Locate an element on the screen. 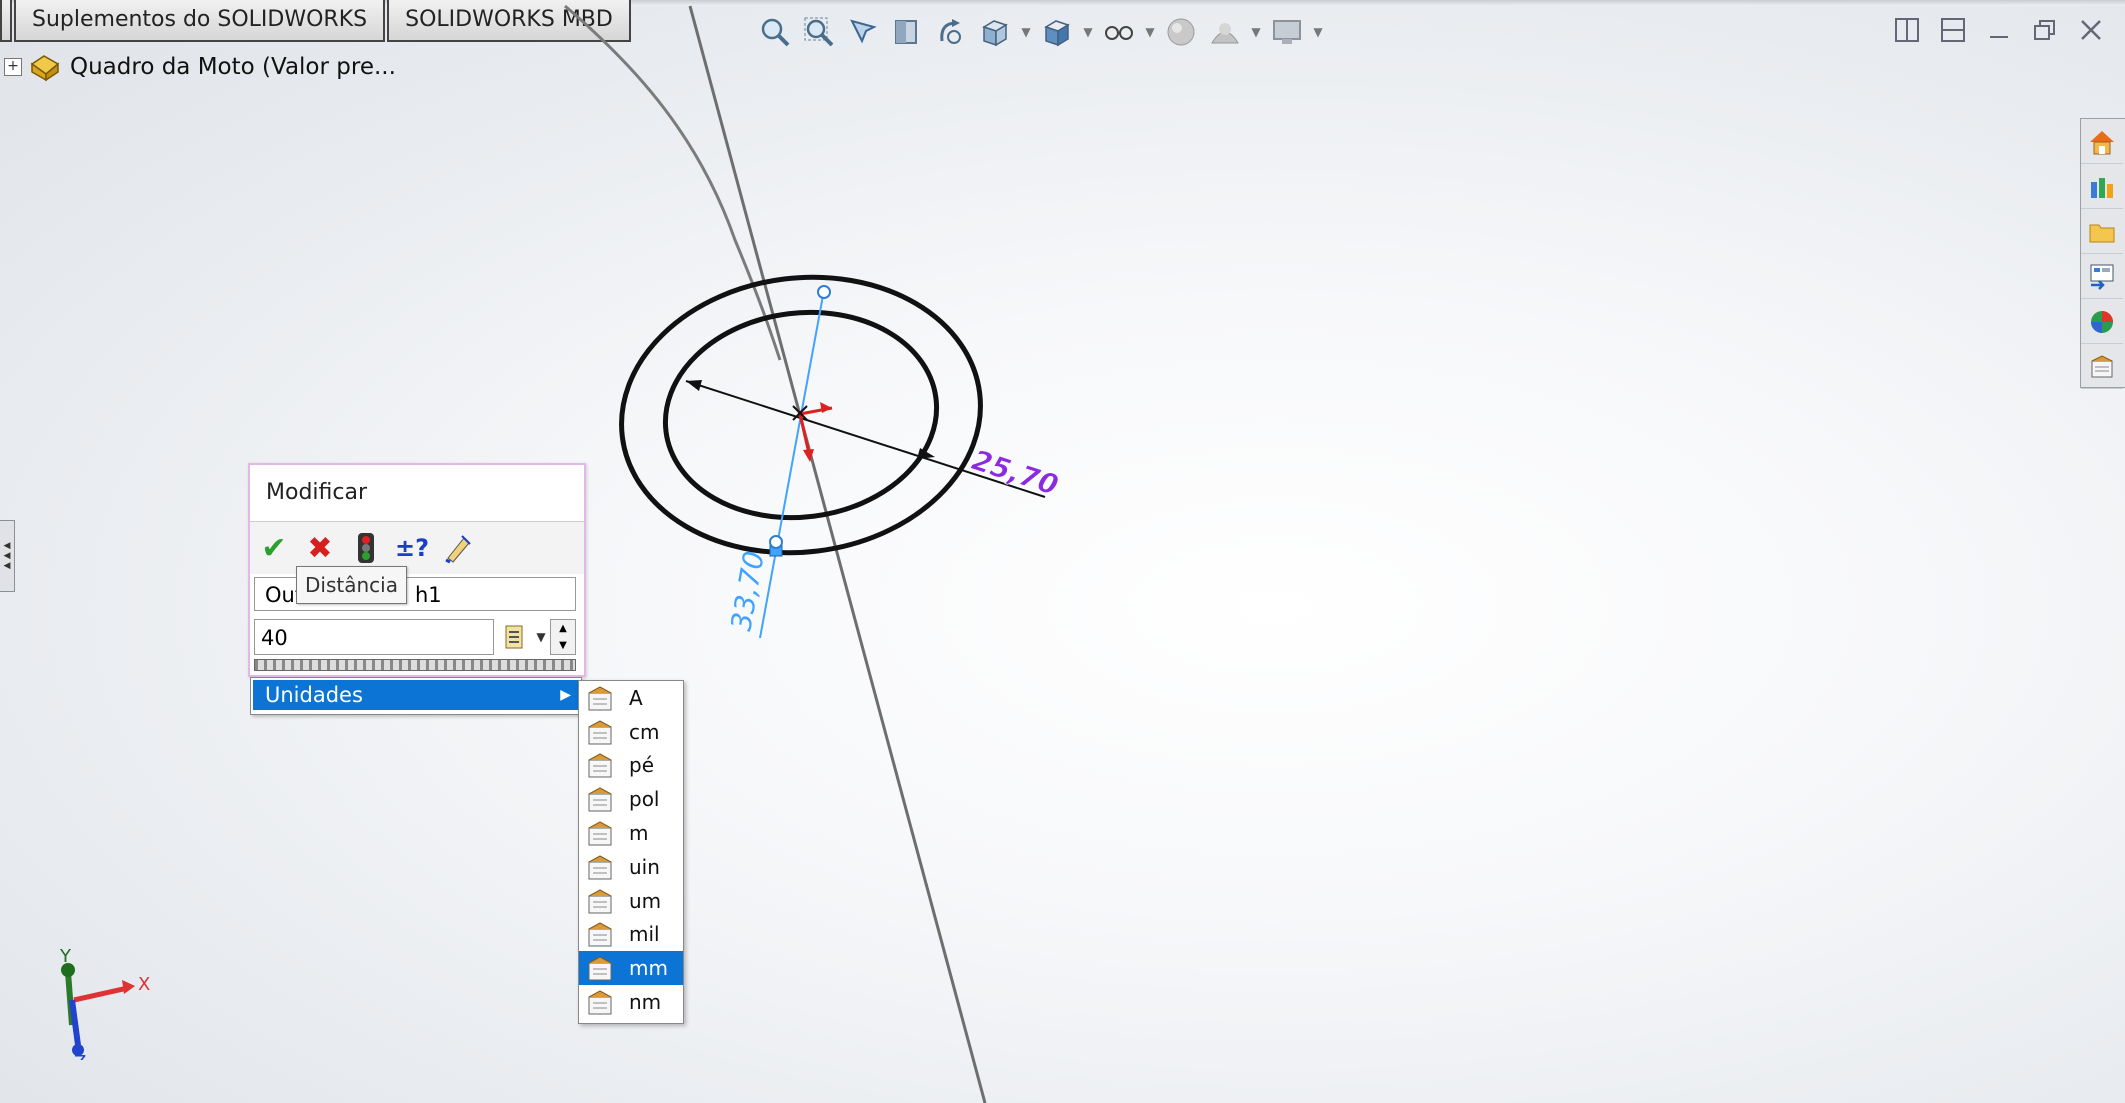 Image resolution: width=2125 pixels, height=1103 pixels. spin-increment-icon is located at coordinates (514, 637).